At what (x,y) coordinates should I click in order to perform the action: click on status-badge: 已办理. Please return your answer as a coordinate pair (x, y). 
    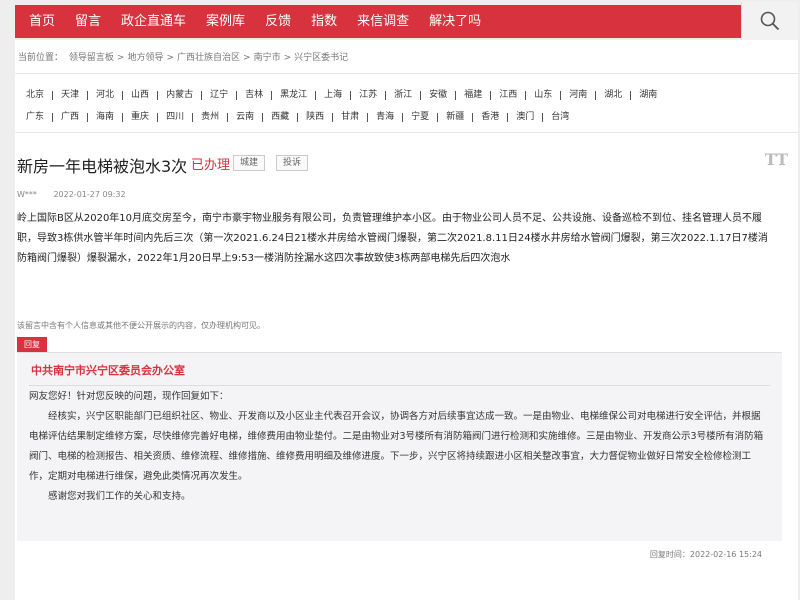
    Looking at the image, I should click on (211, 165).